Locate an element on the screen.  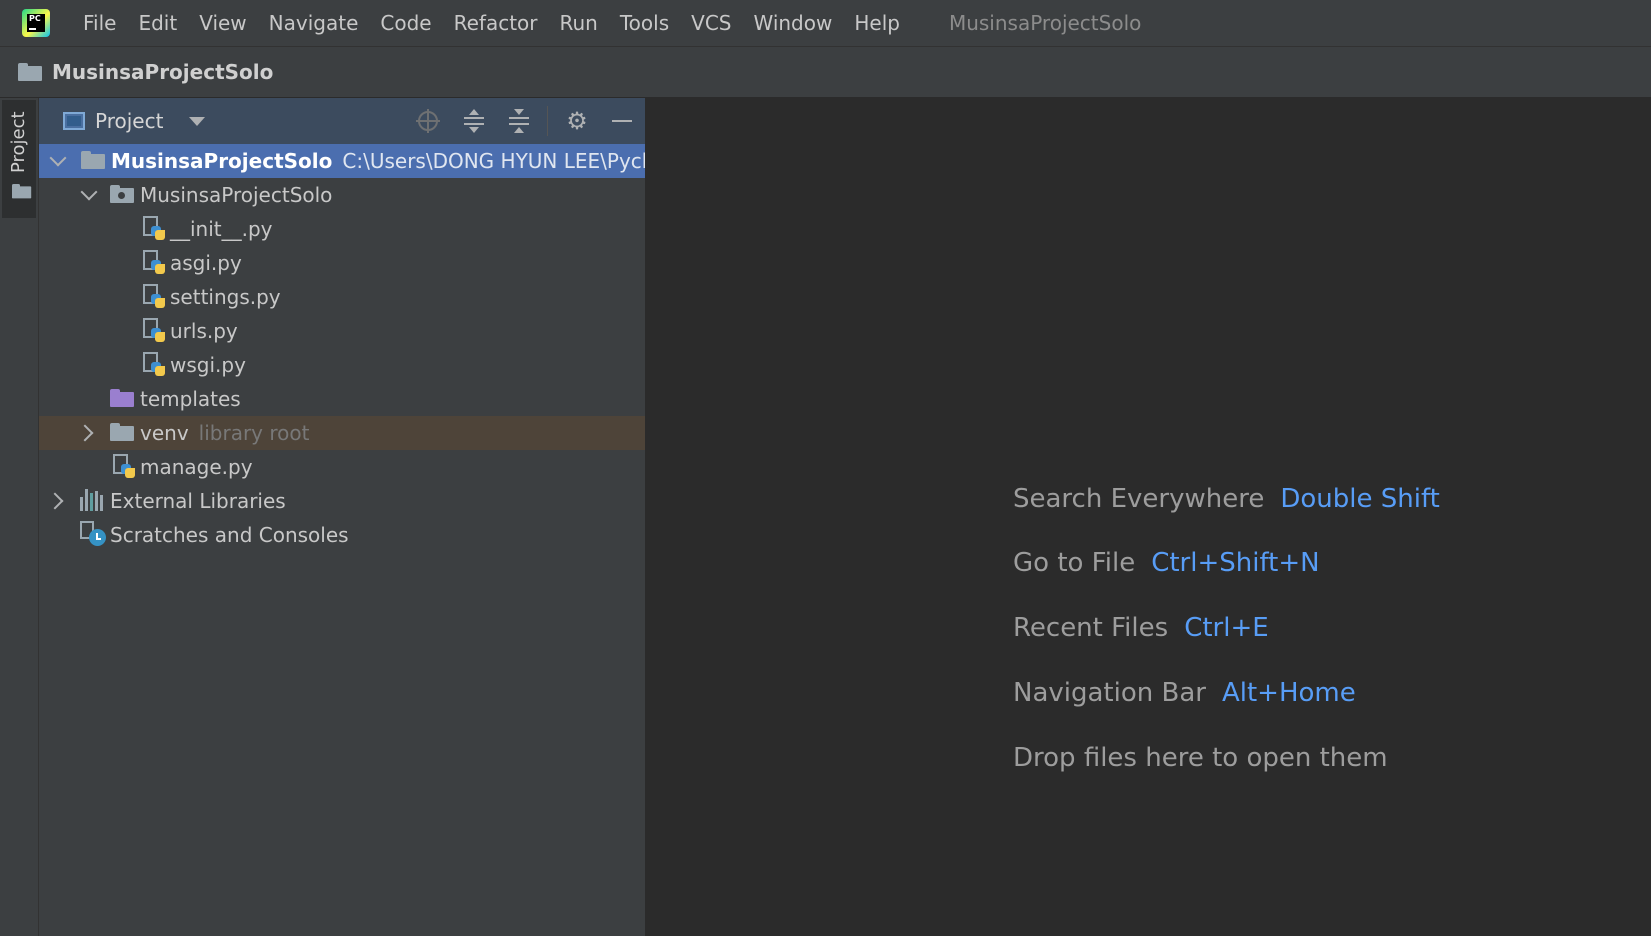
project-panel-header: Project ⚙ is located at coordinates (342, 121).